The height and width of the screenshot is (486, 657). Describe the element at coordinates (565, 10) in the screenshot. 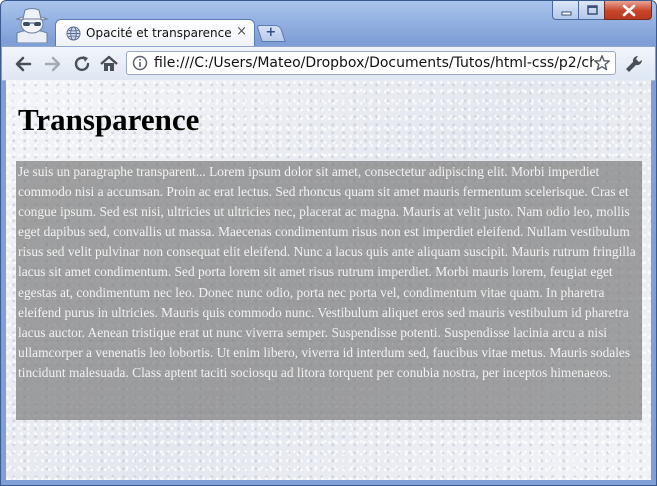

I see `minimize-button` at that location.